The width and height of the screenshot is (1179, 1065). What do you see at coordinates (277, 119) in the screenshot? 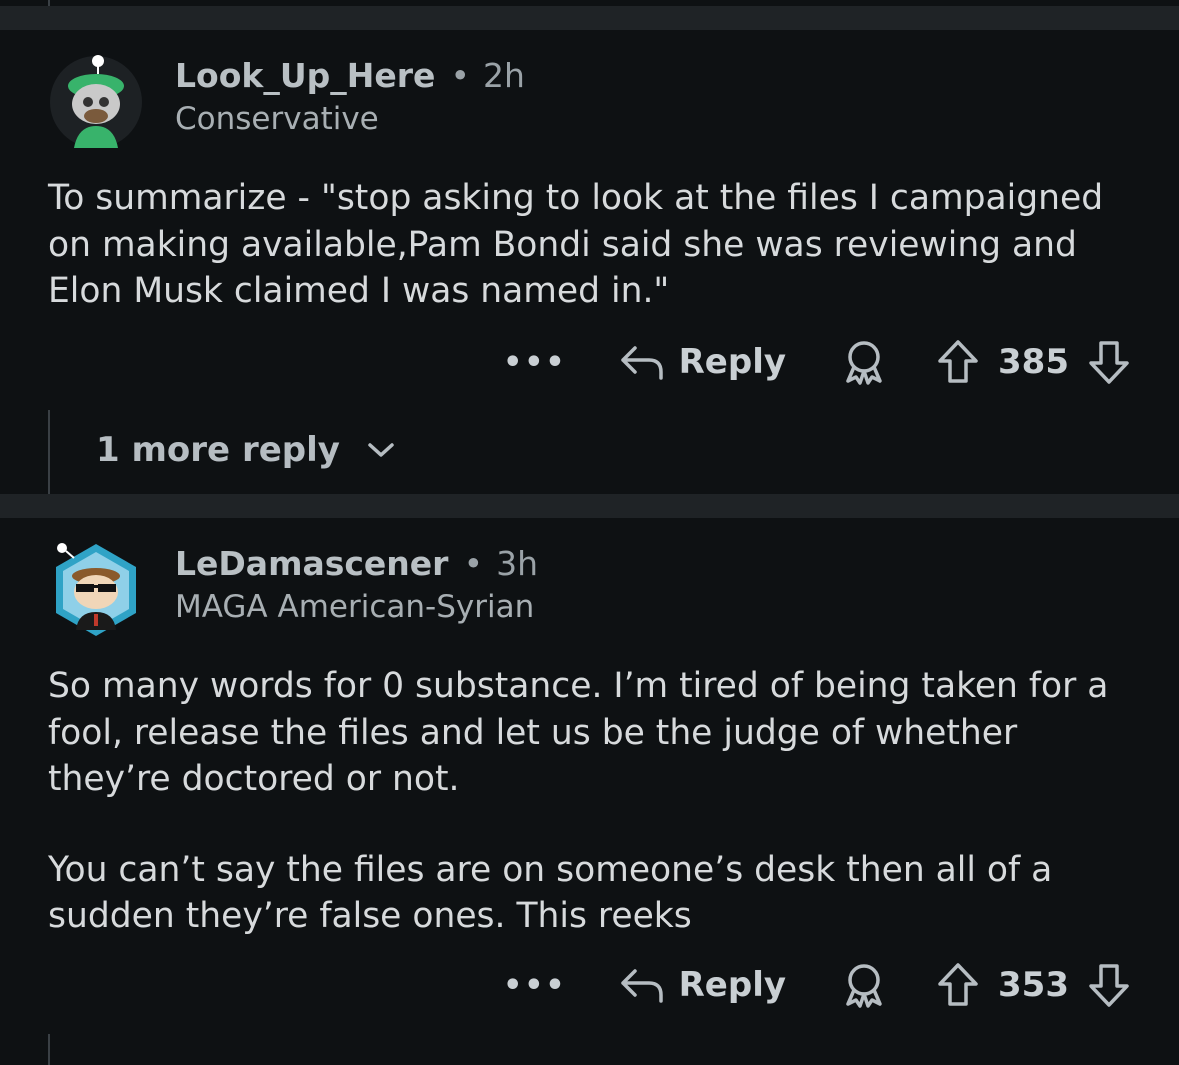
I see `user-flair: Conservative` at bounding box center [277, 119].